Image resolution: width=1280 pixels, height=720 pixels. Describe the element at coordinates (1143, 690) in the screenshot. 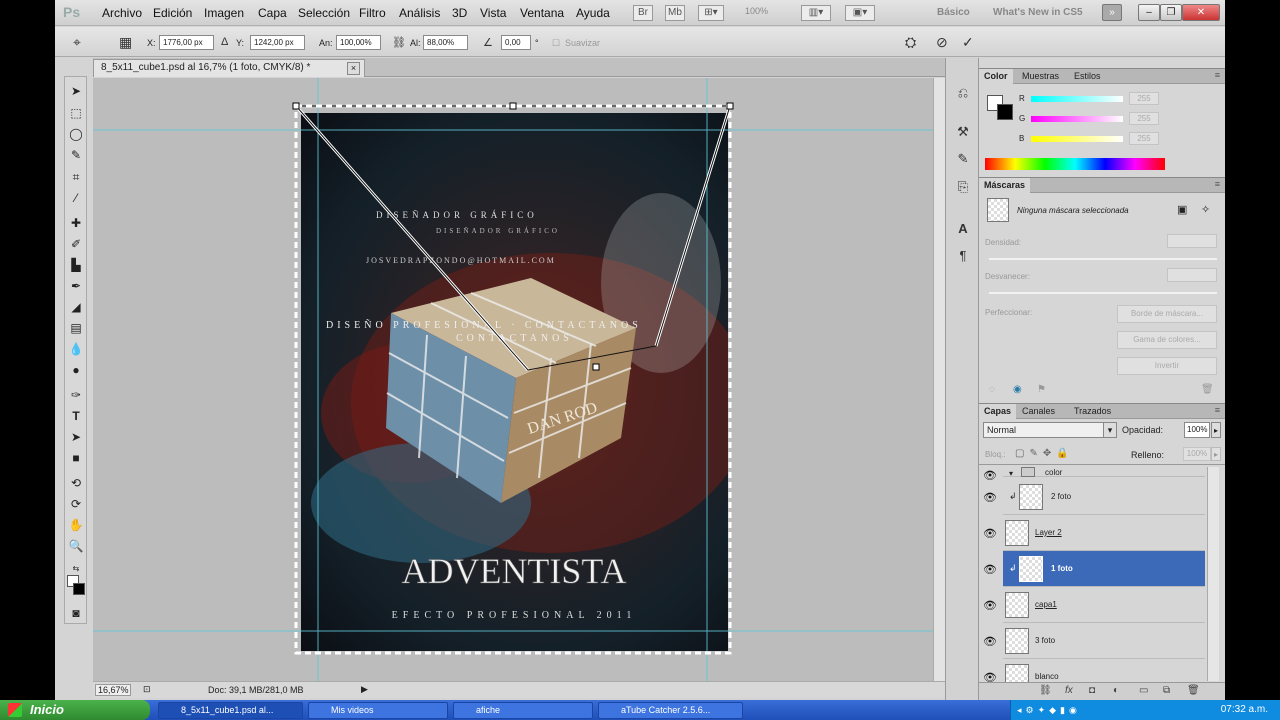

I see `new-group-icon: ▭` at that location.